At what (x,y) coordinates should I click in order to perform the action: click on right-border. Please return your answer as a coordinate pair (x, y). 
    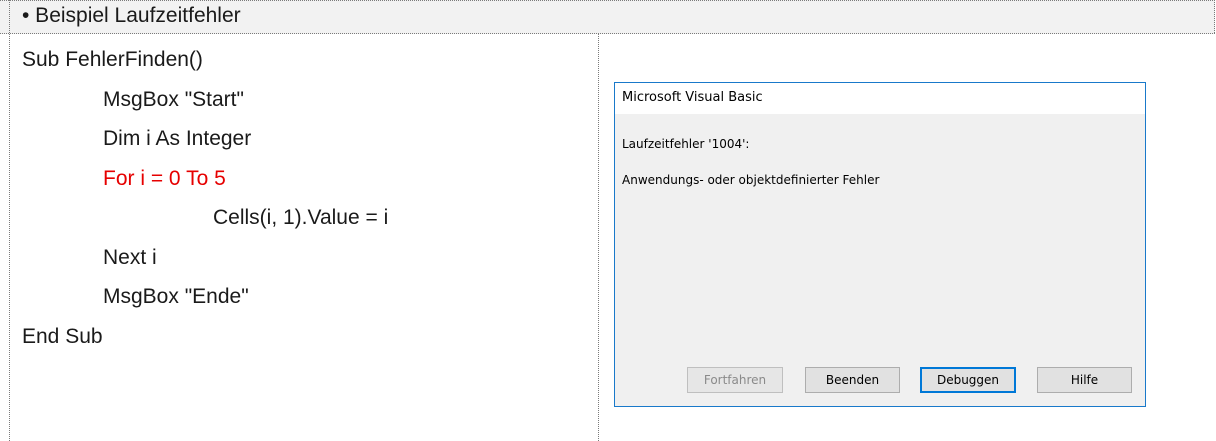
    Looking at the image, I should click on (1214, 16).